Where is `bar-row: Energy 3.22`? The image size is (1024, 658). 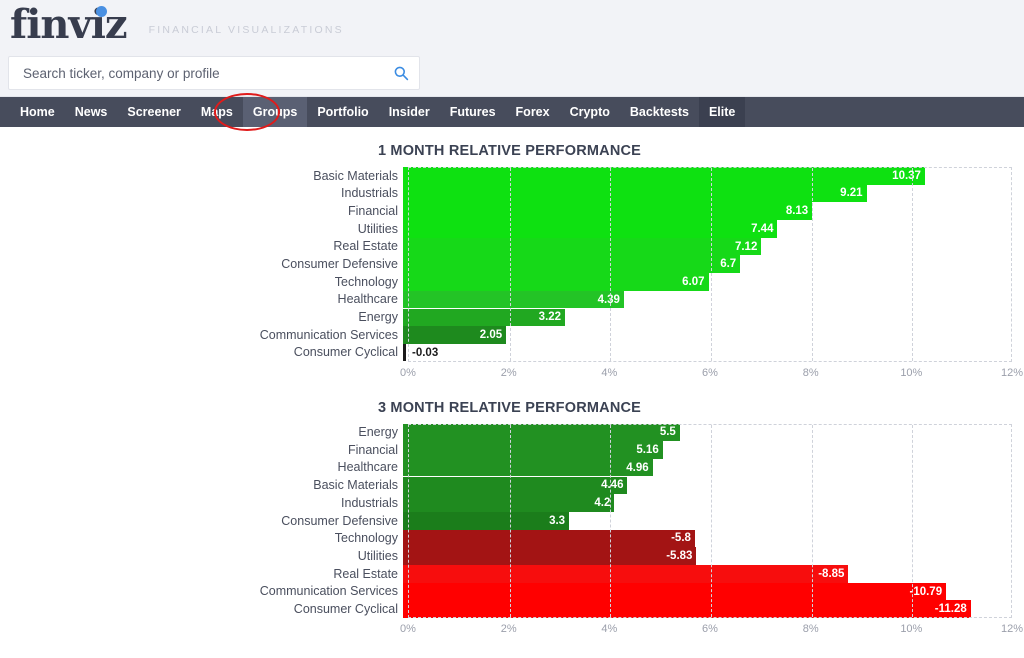
bar-row: Energy 3.22 is located at coordinates (512, 317).